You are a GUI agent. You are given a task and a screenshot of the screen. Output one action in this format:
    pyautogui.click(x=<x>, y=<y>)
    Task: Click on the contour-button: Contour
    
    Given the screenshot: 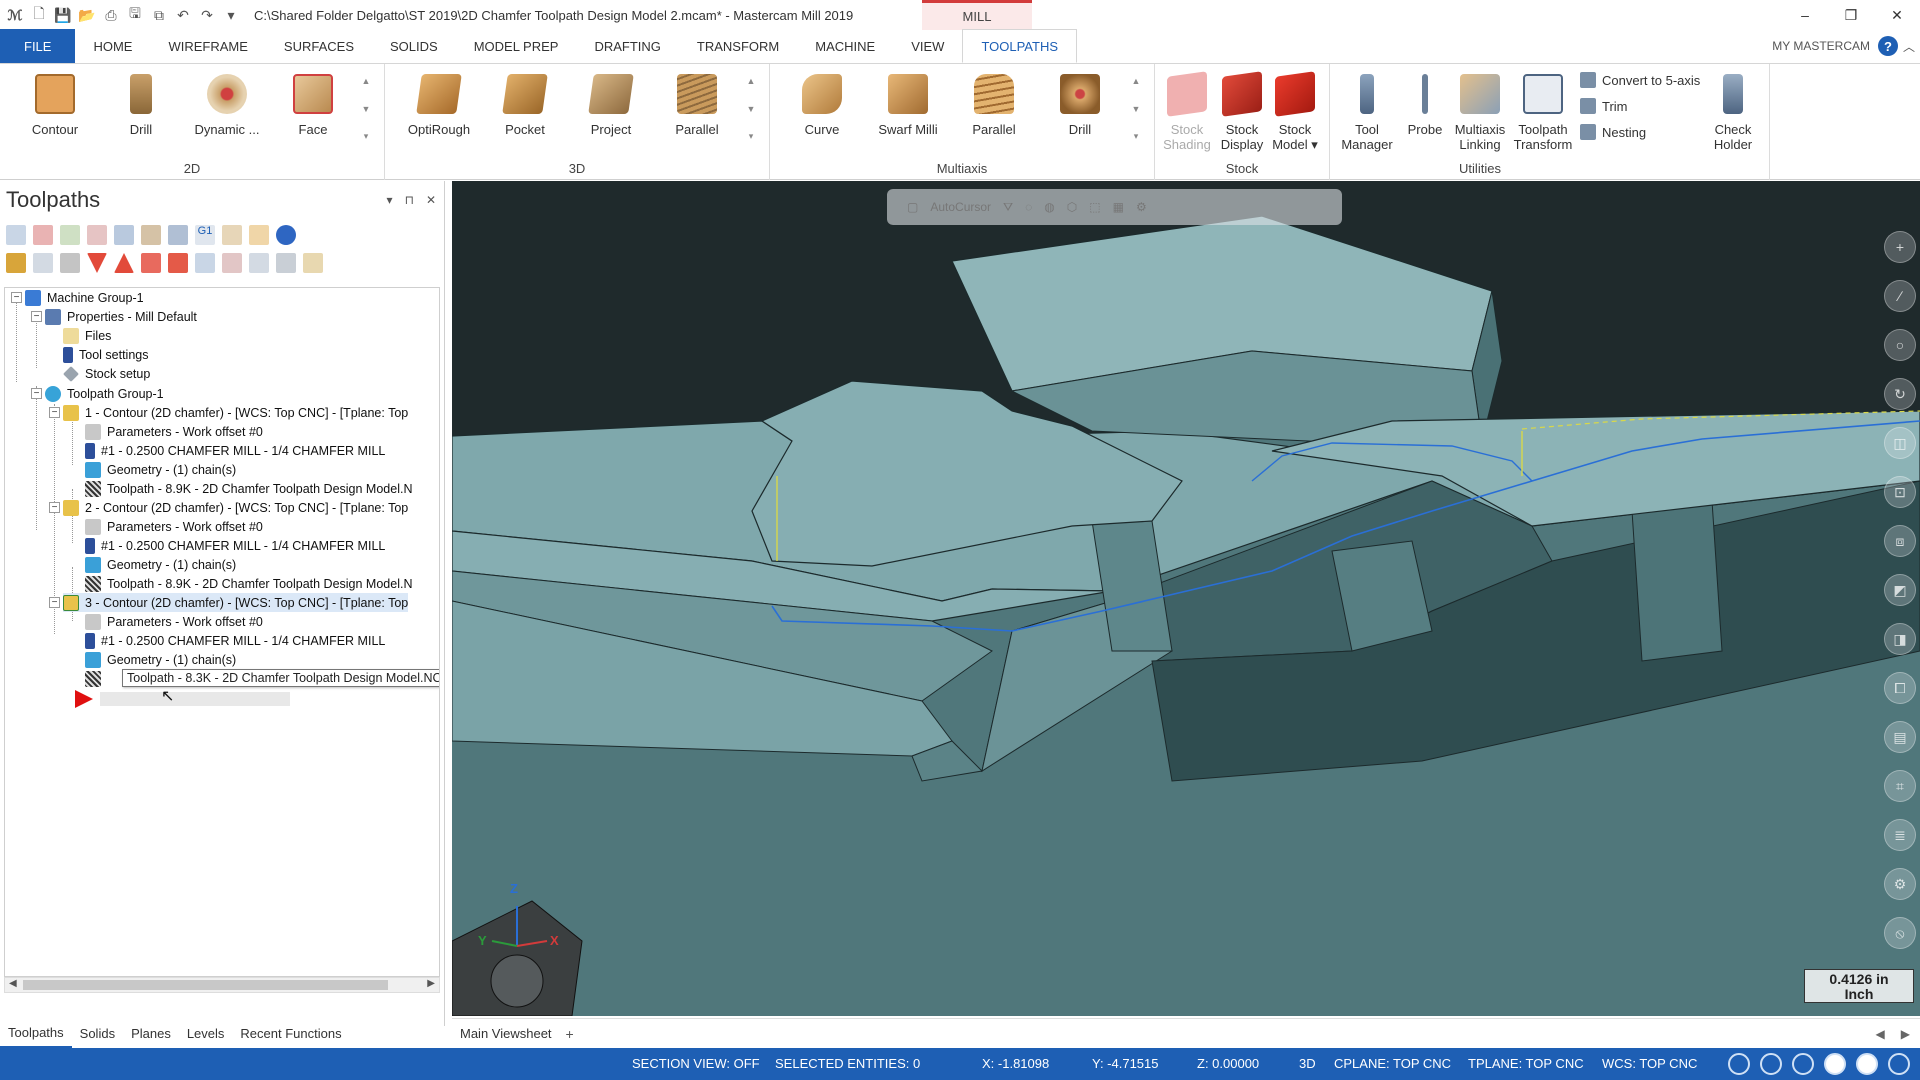 What is the action you would take?
    pyautogui.click(x=55, y=105)
    